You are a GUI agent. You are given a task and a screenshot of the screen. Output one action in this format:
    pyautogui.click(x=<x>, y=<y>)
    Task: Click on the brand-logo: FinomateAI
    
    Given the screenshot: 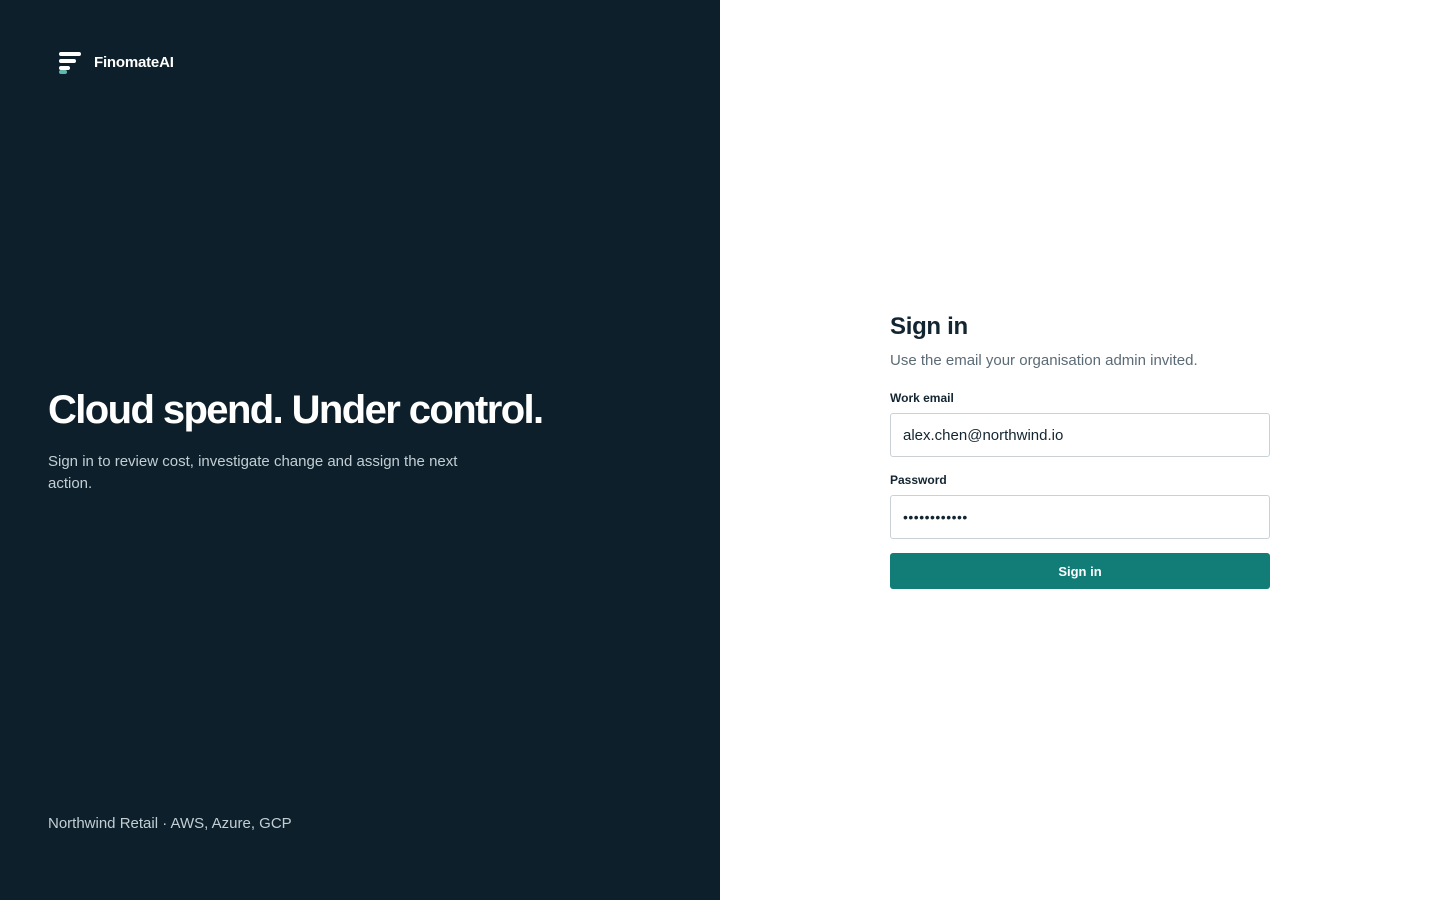 What is the action you would take?
    pyautogui.click(x=116, y=62)
    